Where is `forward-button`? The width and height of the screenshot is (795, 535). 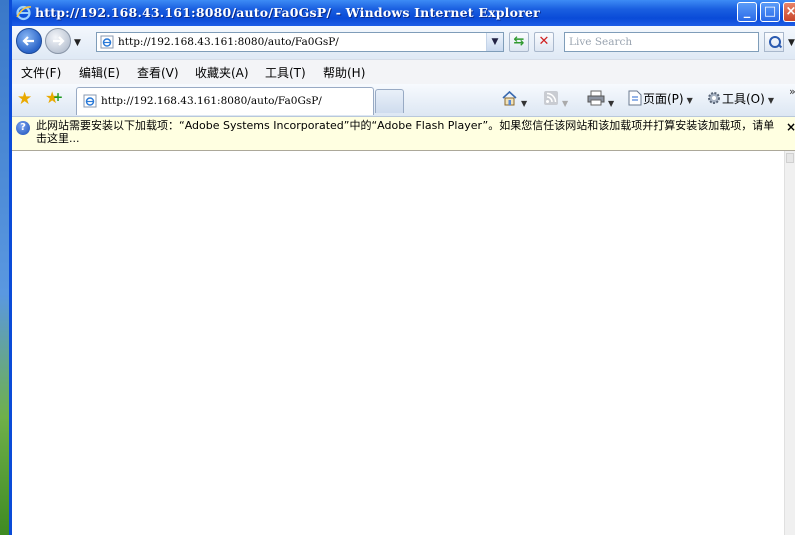
forward-button is located at coordinates (58, 41).